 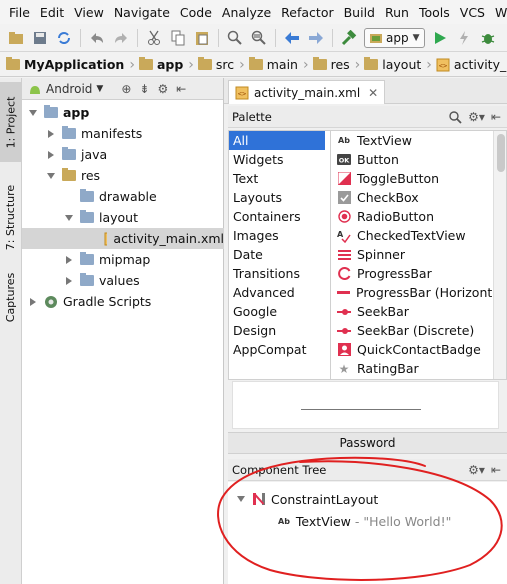 I want to click on palette-widget-radiobutton: RadioButton, so click(x=412, y=216).